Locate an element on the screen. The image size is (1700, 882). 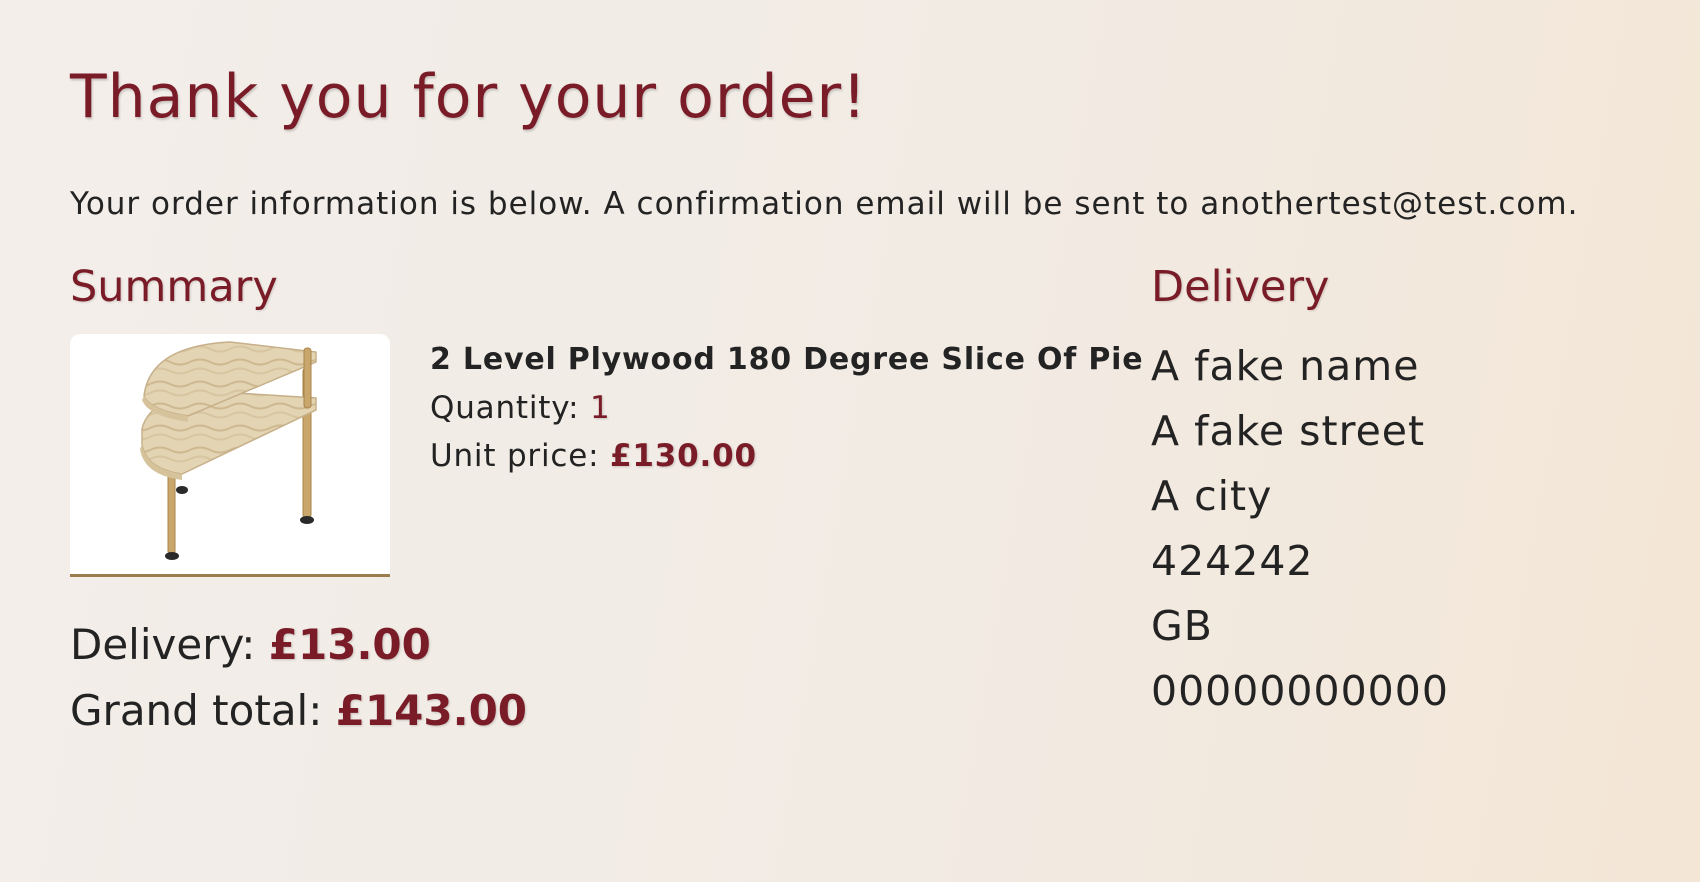
grand-total-value: £143.00 is located at coordinates (431, 710).